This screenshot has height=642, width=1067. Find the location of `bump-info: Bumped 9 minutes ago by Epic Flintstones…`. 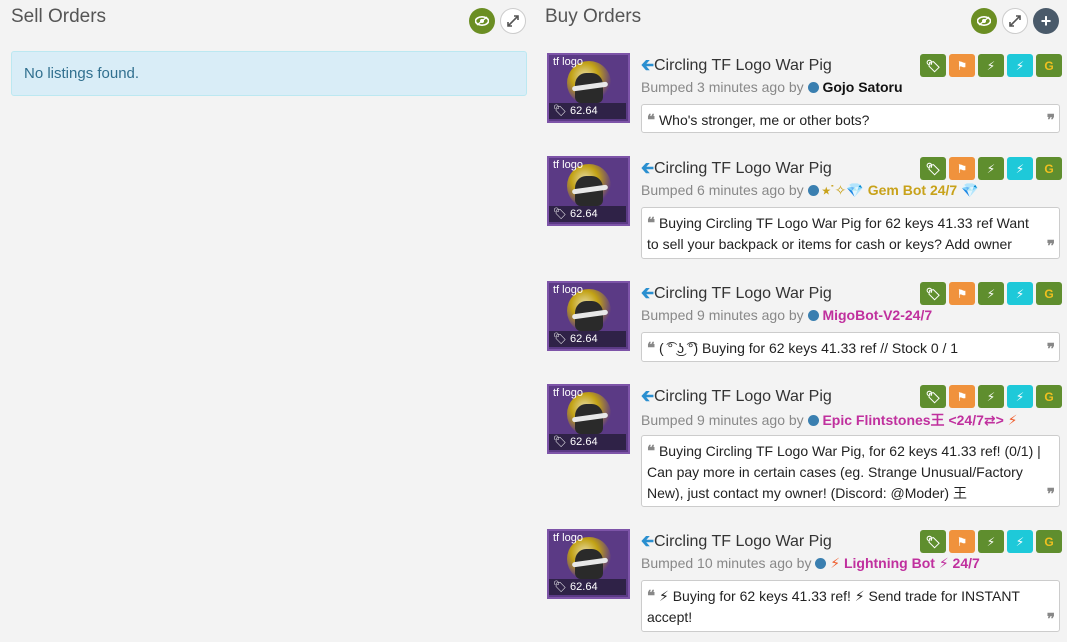

bump-info: Bumped 9 minutes ago by Epic Flintstones… is located at coordinates (829, 420).